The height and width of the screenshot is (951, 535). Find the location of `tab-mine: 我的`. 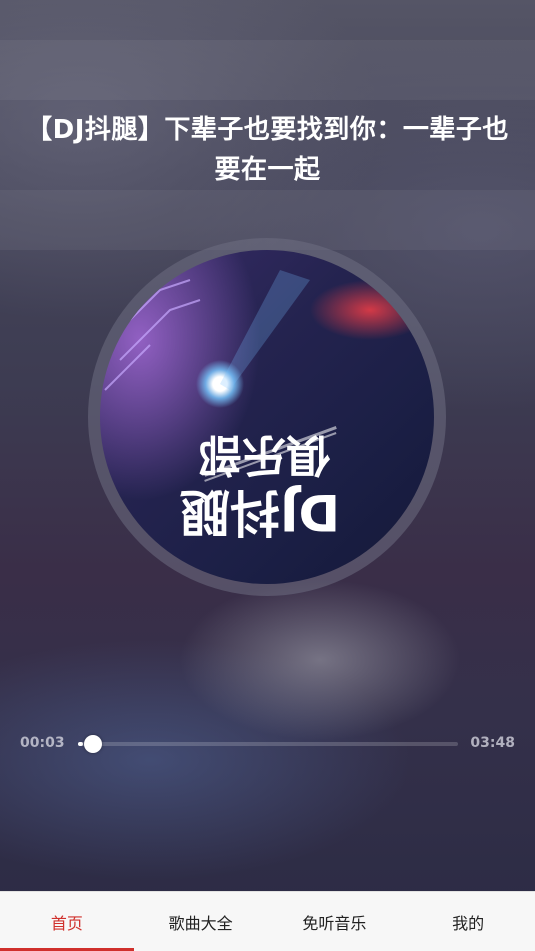

tab-mine: 我的 is located at coordinates (468, 921).